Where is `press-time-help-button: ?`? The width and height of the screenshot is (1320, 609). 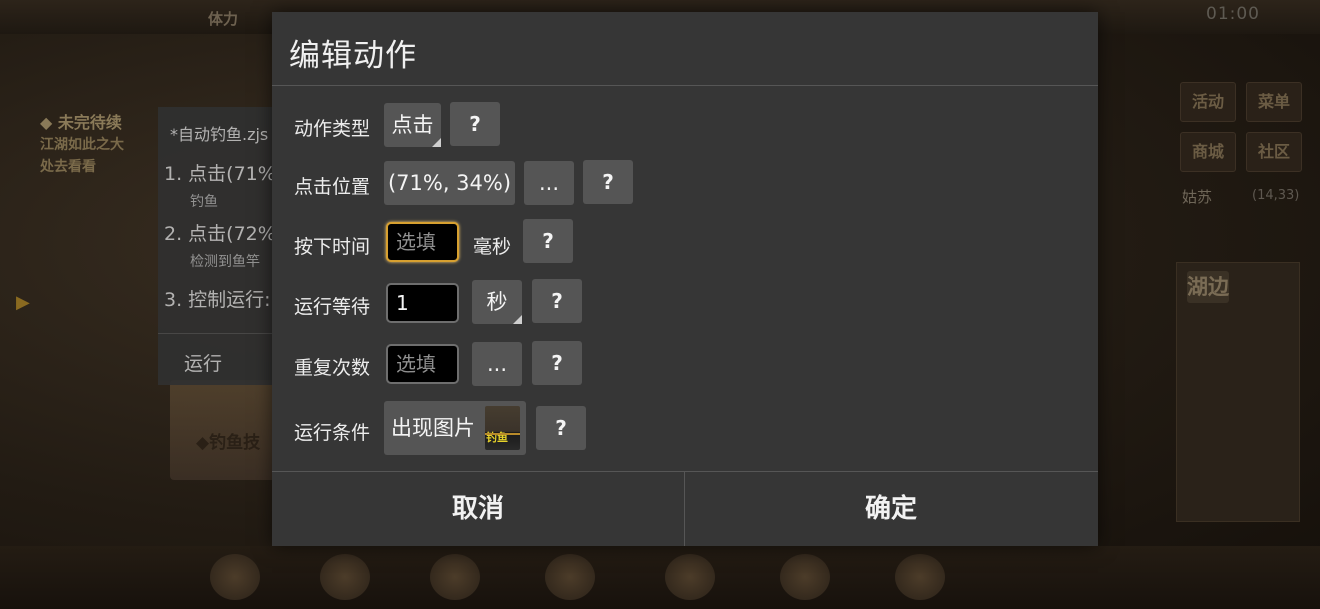 press-time-help-button: ? is located at coordinates (548, 241).